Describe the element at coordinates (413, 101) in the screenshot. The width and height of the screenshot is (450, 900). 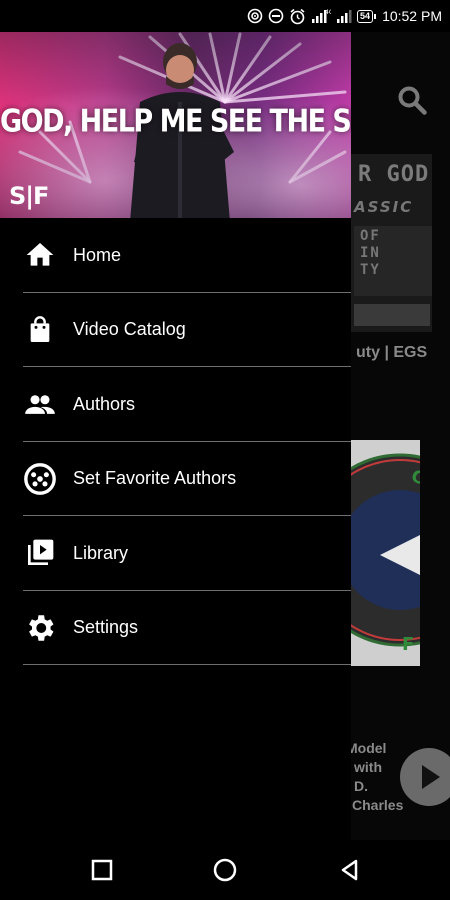
I see `search-icon` at that location.